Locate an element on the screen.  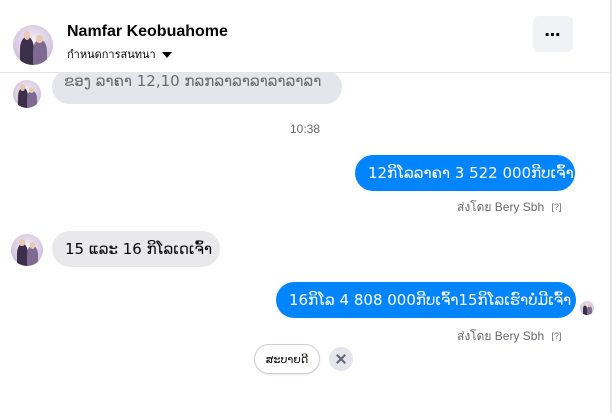
read-receipt-avatar is located at coordinates (587, 308).